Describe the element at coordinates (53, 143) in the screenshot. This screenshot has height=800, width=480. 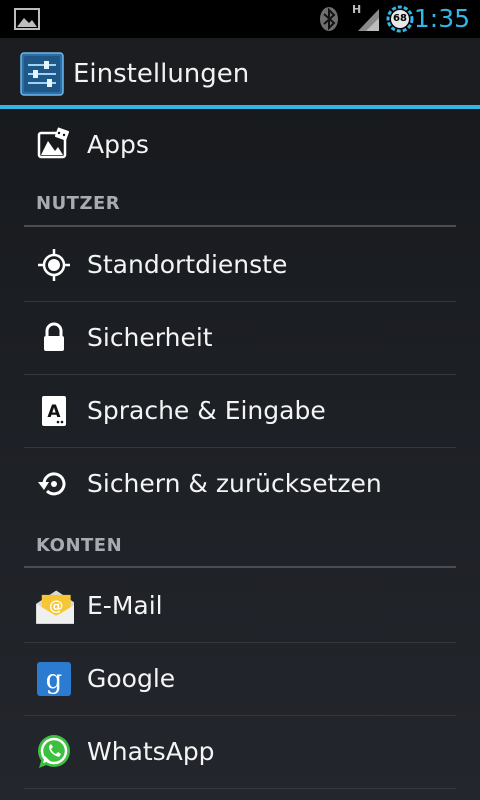
I see `apps-icon` at that location.